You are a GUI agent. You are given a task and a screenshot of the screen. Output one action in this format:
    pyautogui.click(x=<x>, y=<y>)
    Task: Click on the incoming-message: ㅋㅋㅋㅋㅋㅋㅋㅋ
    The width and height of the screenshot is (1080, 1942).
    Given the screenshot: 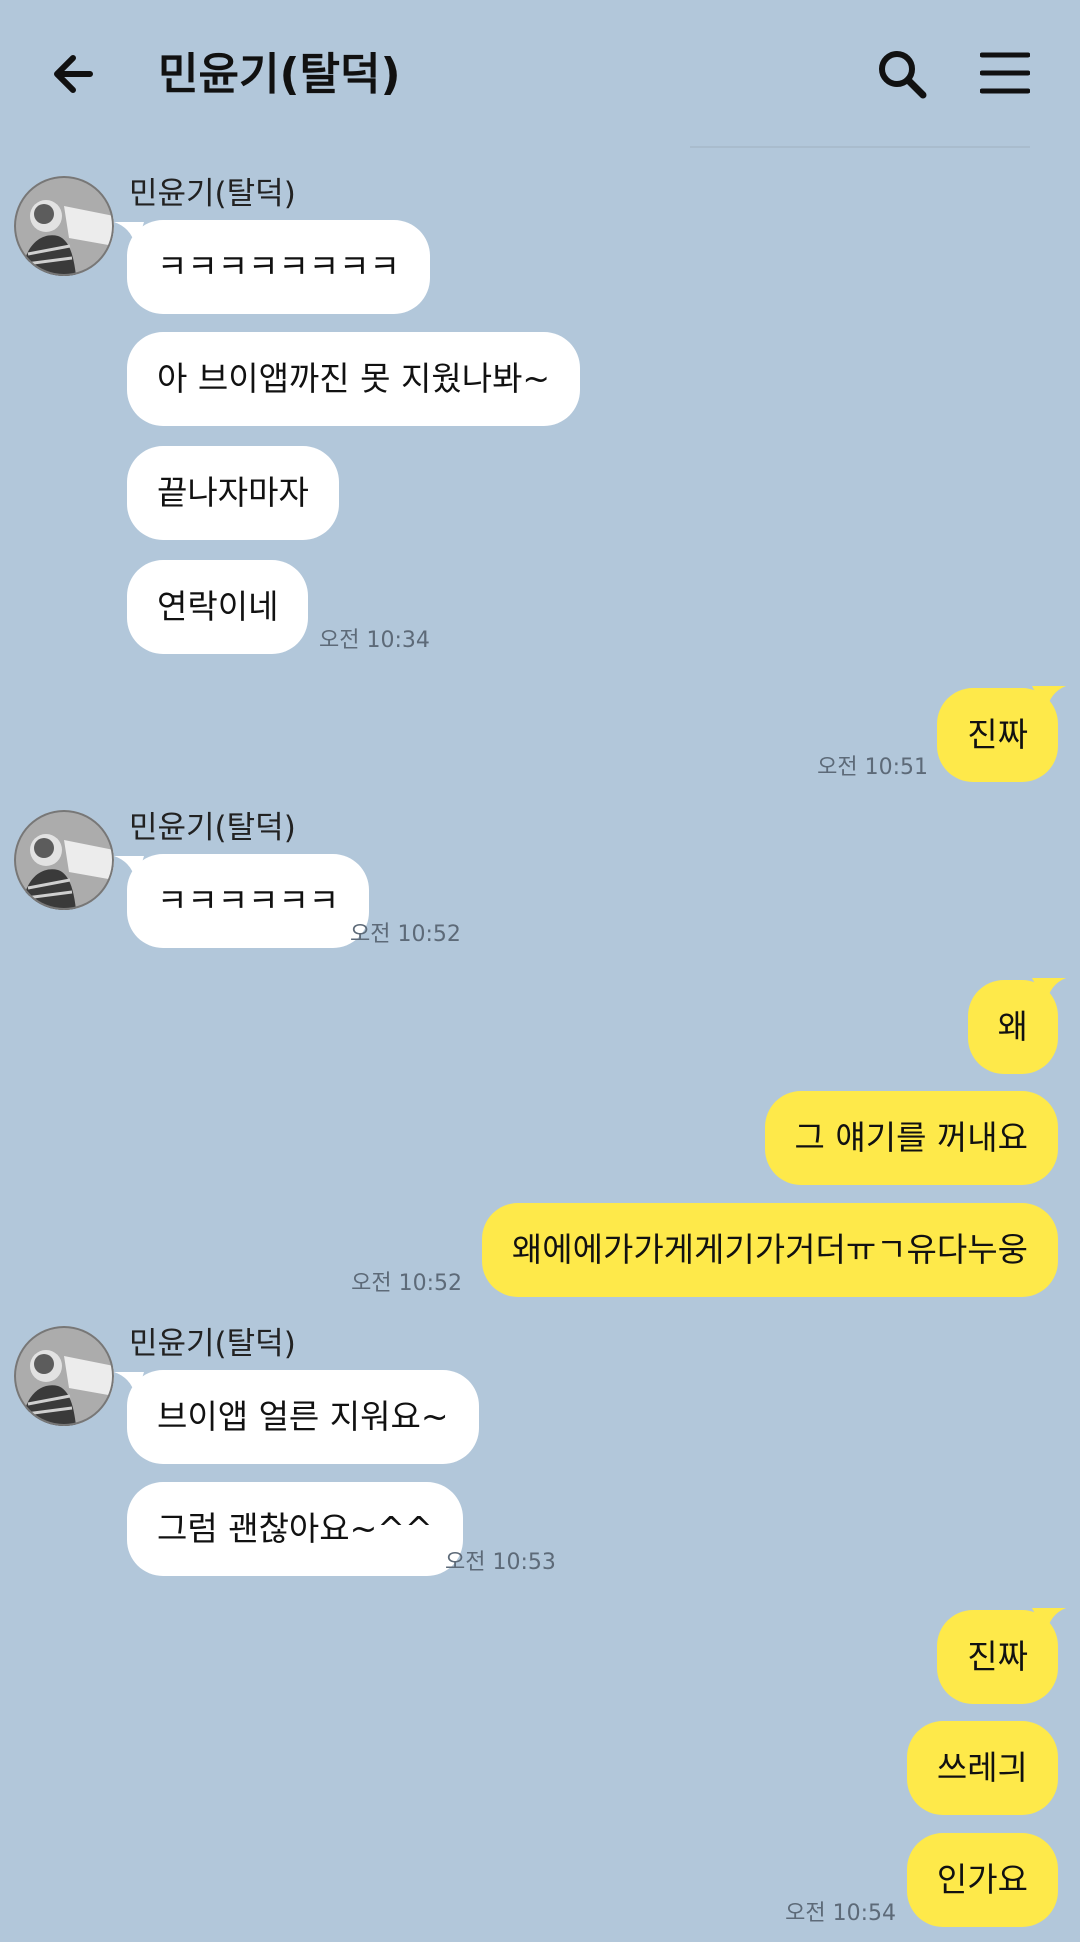 What is the action you would take?
    pyautogui.click(x=278, y=267)
    